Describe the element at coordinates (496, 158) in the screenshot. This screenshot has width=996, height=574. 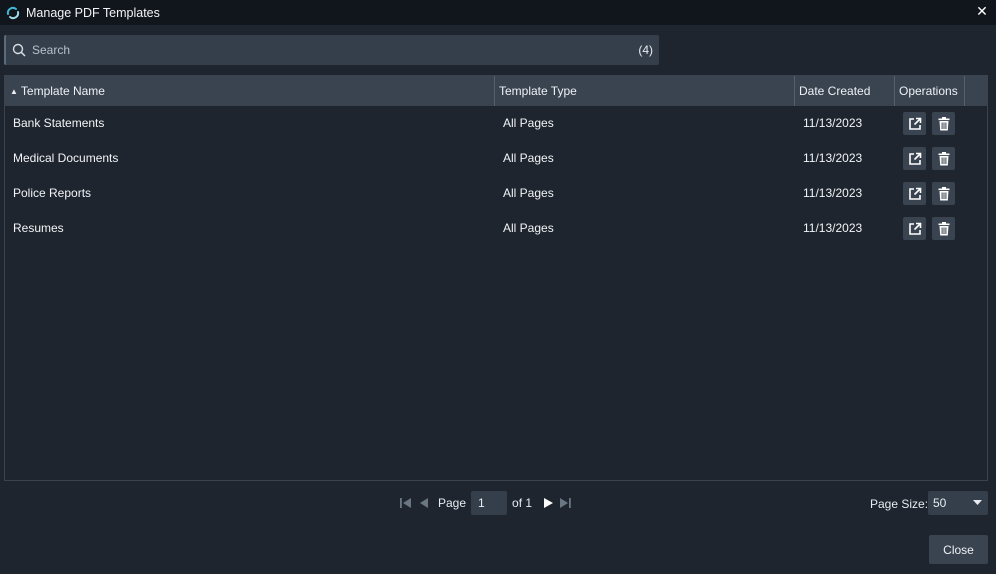
I see `table-row: Medical Documents All Pages 11/13/2023` at that location.